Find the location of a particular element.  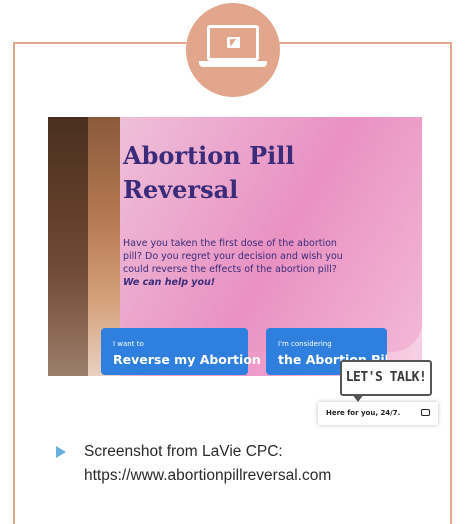

button-small-label: I want to is located at coordinates (128, 344).